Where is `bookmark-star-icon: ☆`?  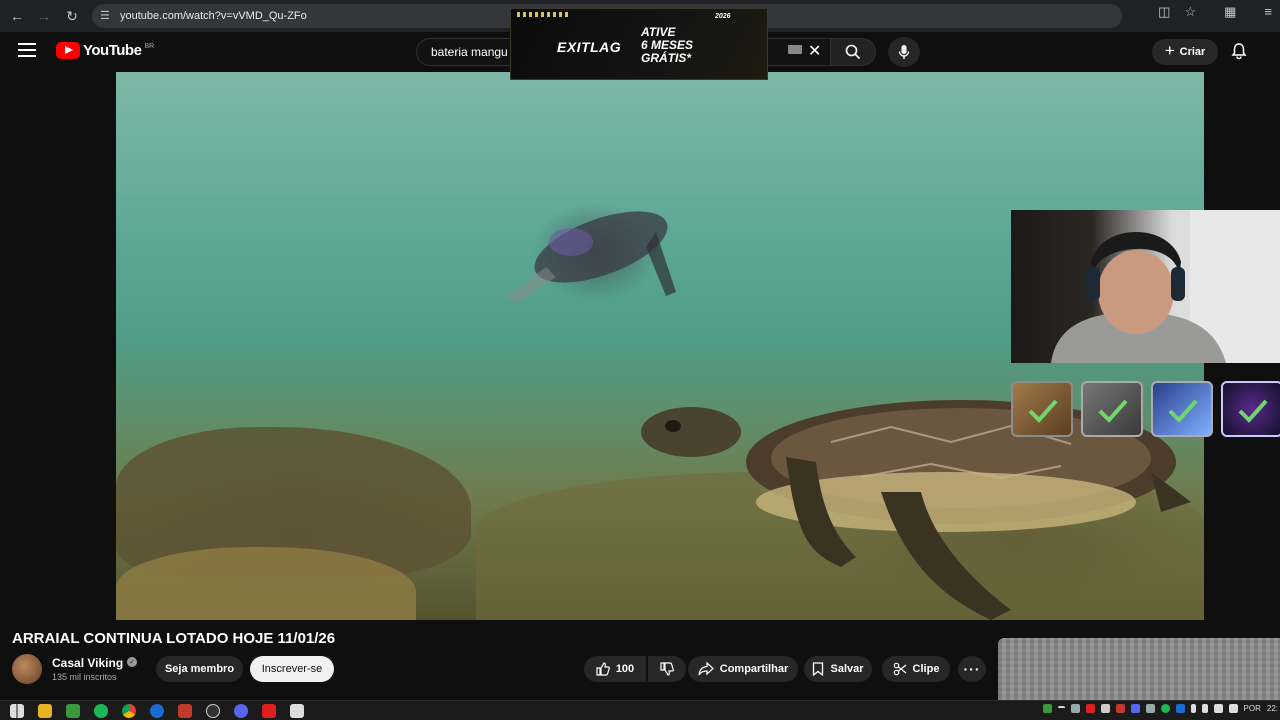 bookmark-star-icon: ☆ is located at coordinates (1190, 12).